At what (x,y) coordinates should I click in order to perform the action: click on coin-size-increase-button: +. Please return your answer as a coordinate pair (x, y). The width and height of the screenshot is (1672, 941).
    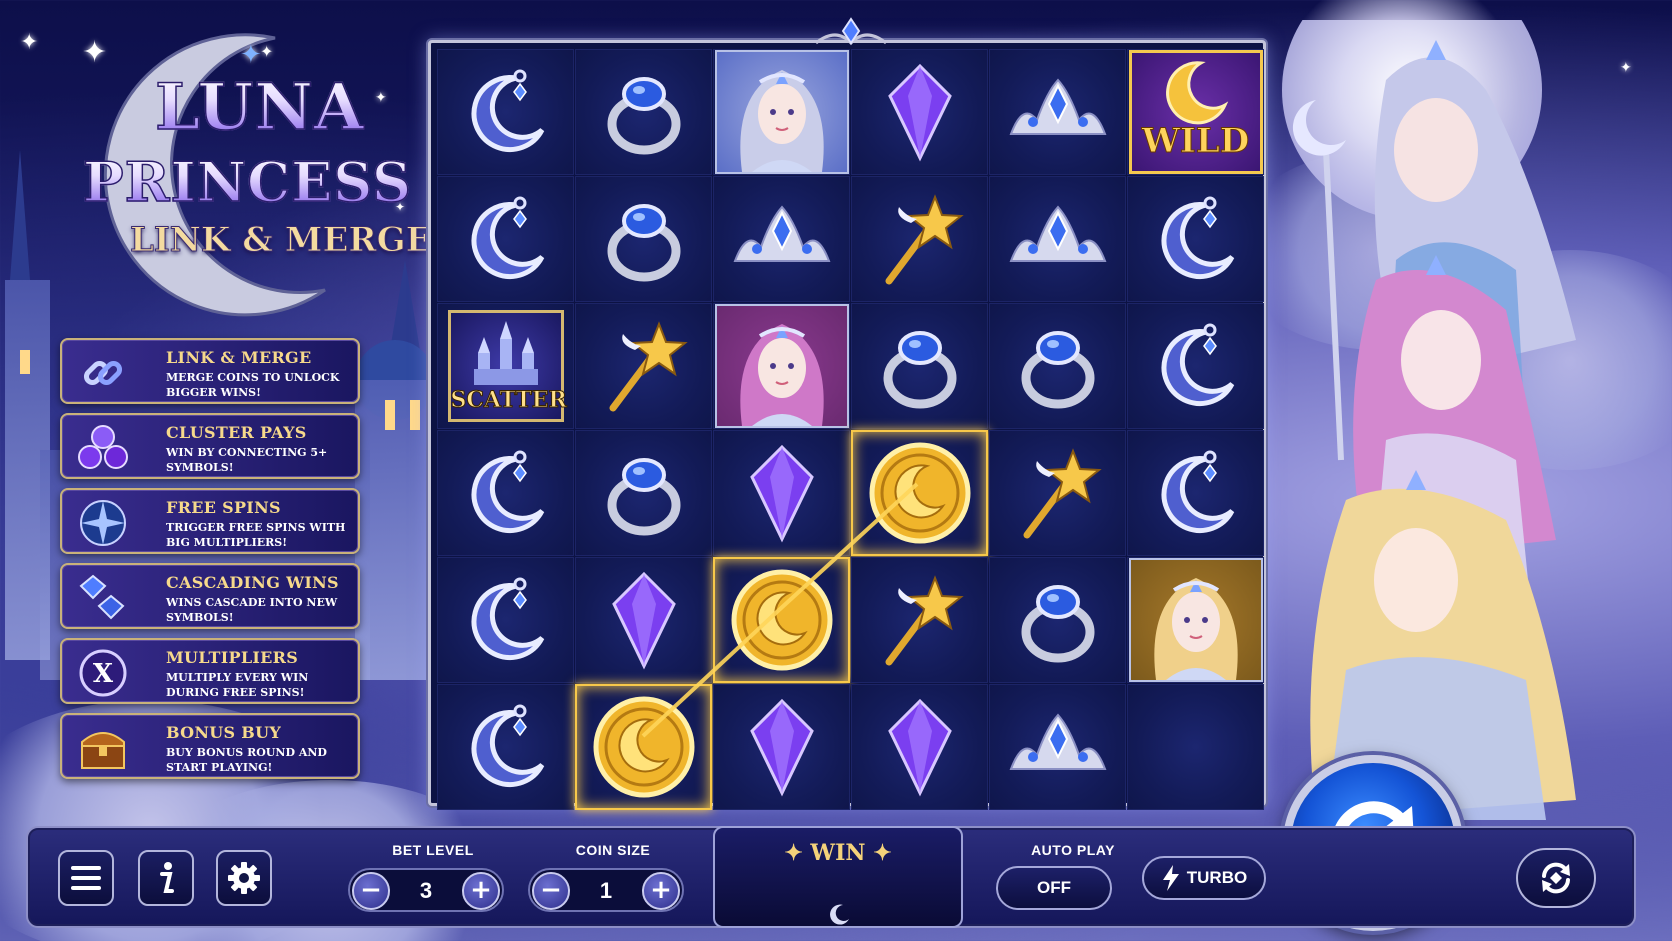
    Looking at the image, I should click on (661, 891).